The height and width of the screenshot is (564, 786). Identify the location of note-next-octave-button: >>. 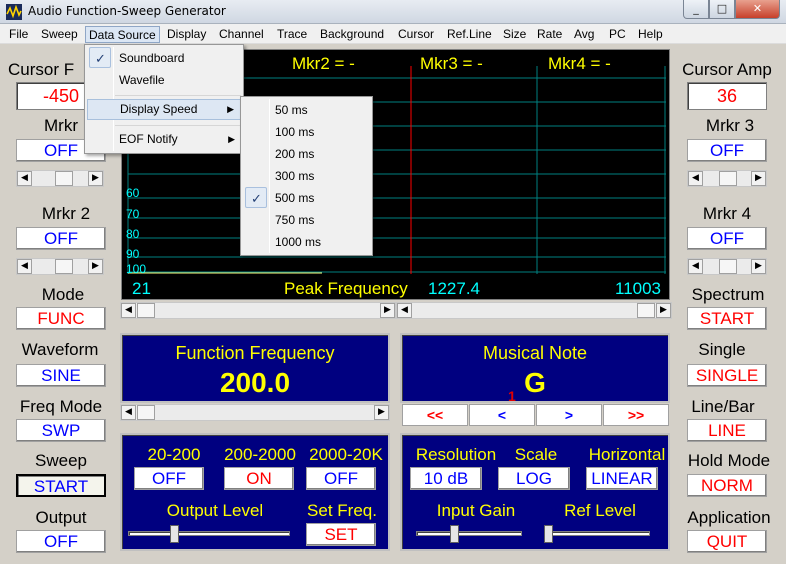
(636, 415).